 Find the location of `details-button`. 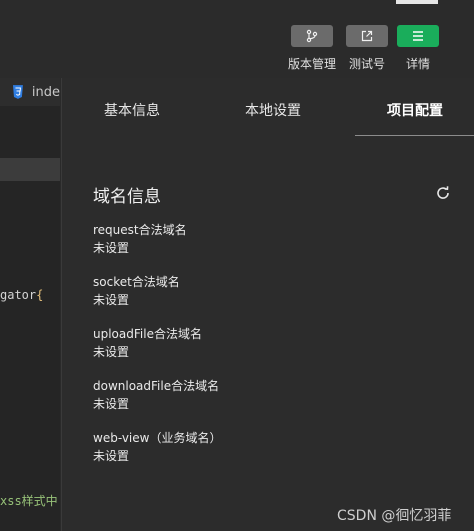

details-button is located at coordinates (418, 36).